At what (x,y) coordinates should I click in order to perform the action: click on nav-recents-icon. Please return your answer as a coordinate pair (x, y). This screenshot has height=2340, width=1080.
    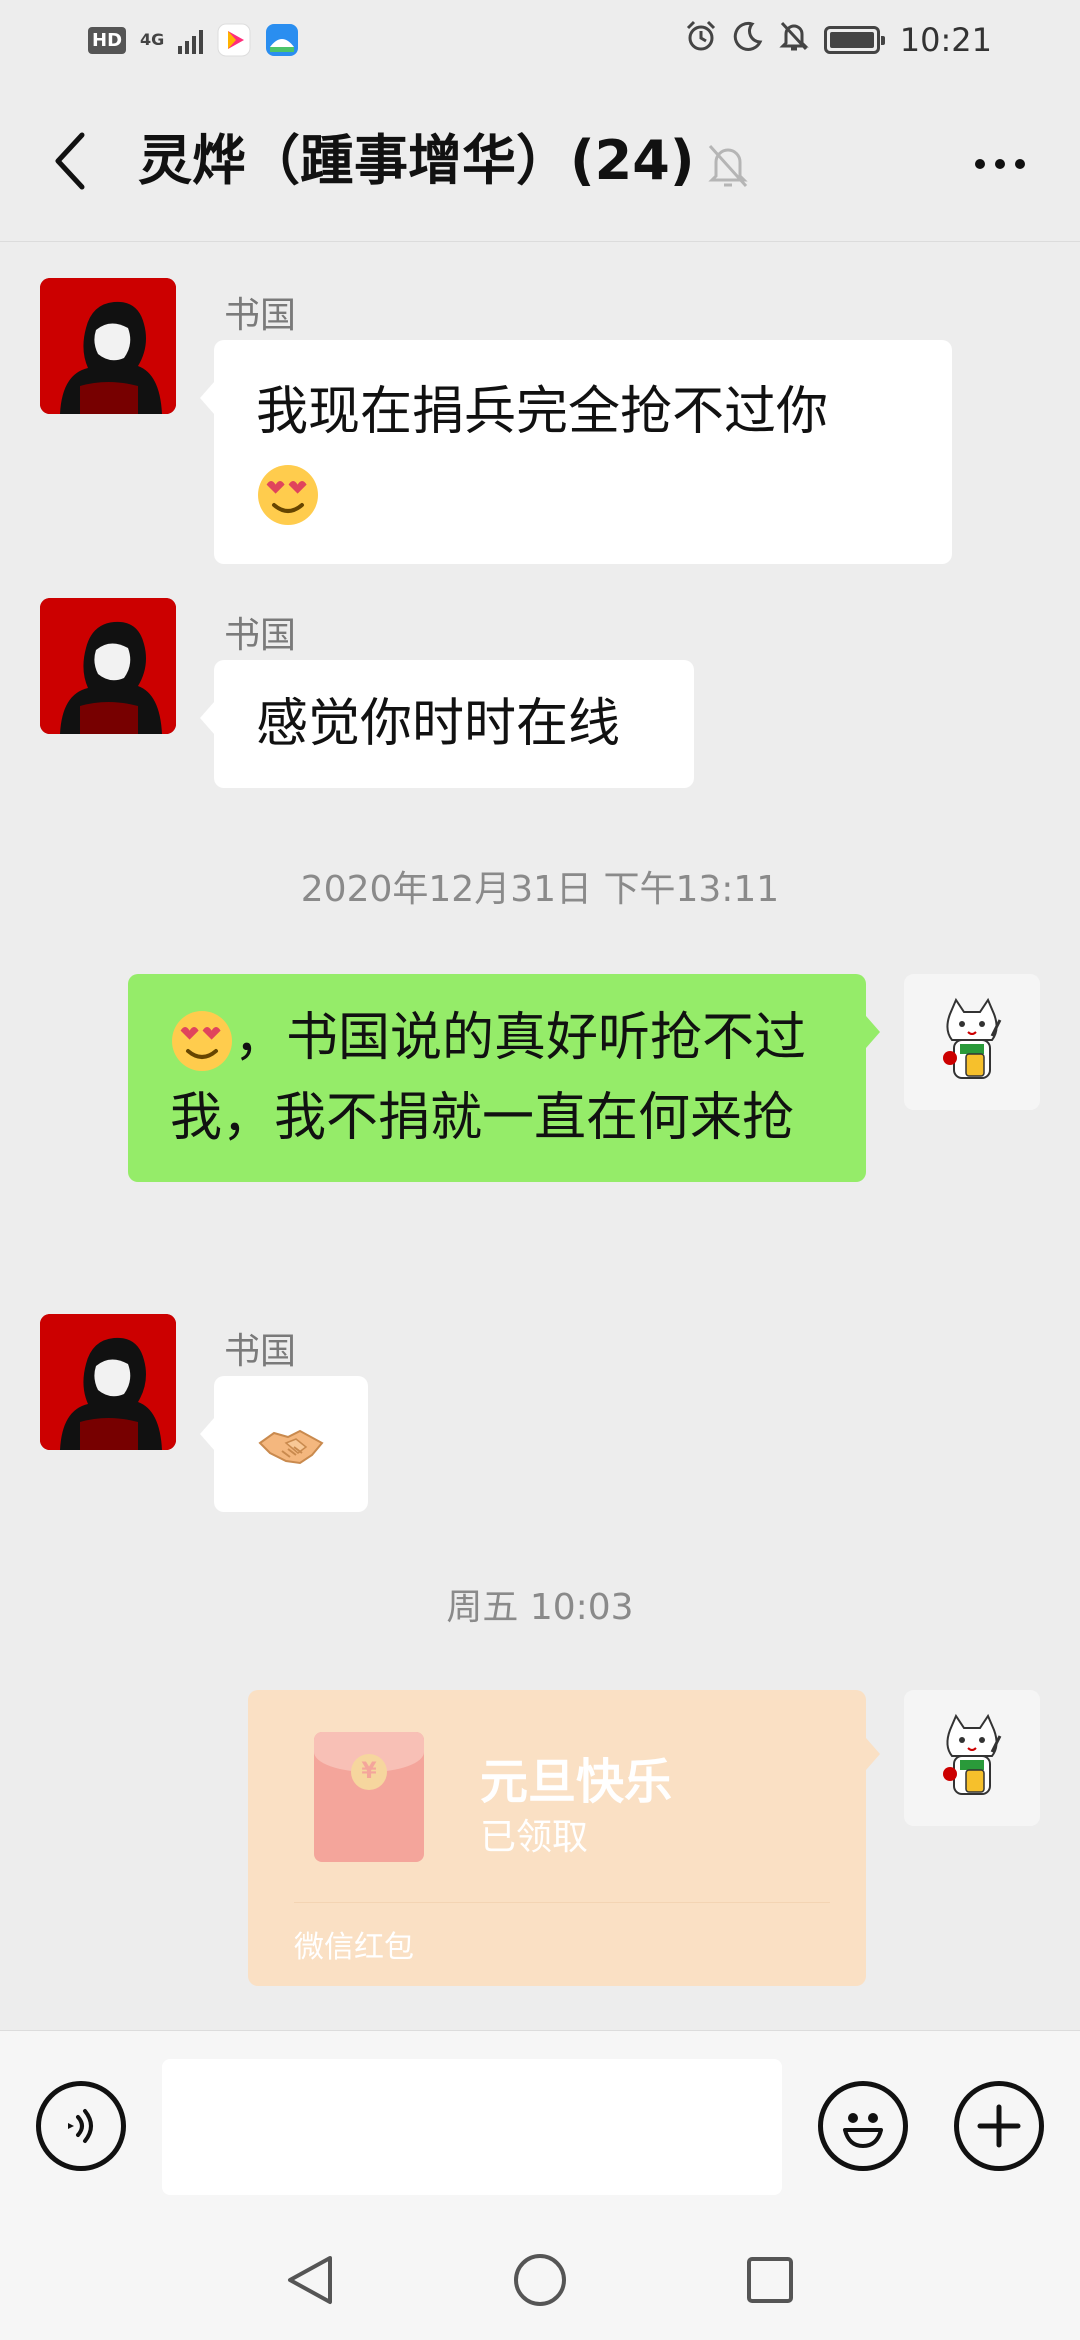
    Looking at the image, I should click on (770, 2280).